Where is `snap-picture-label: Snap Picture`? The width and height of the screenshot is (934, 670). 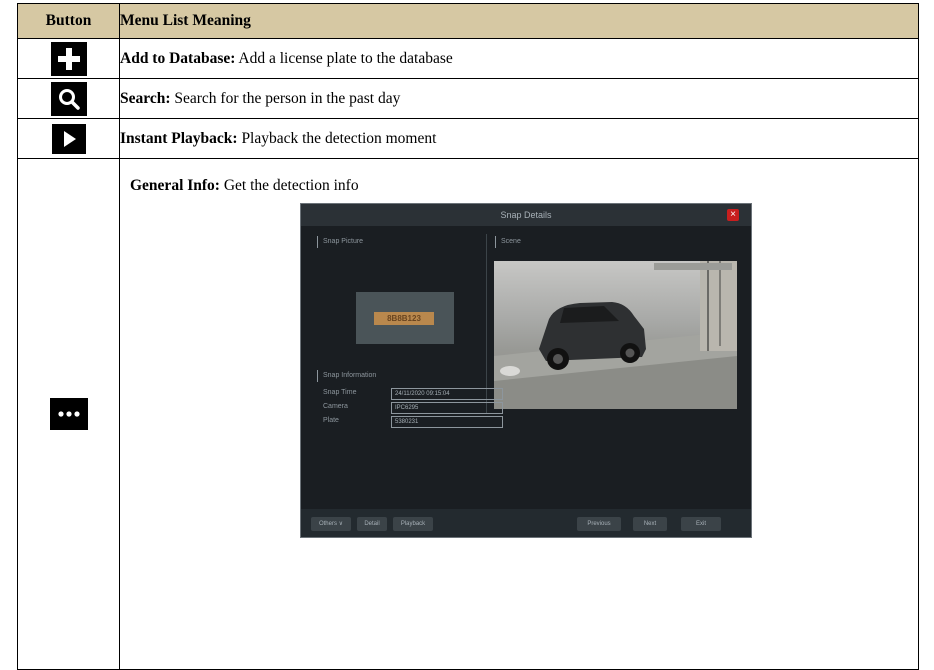 snap-picture-label: Snap Picture is located at coordinates (340, 242).